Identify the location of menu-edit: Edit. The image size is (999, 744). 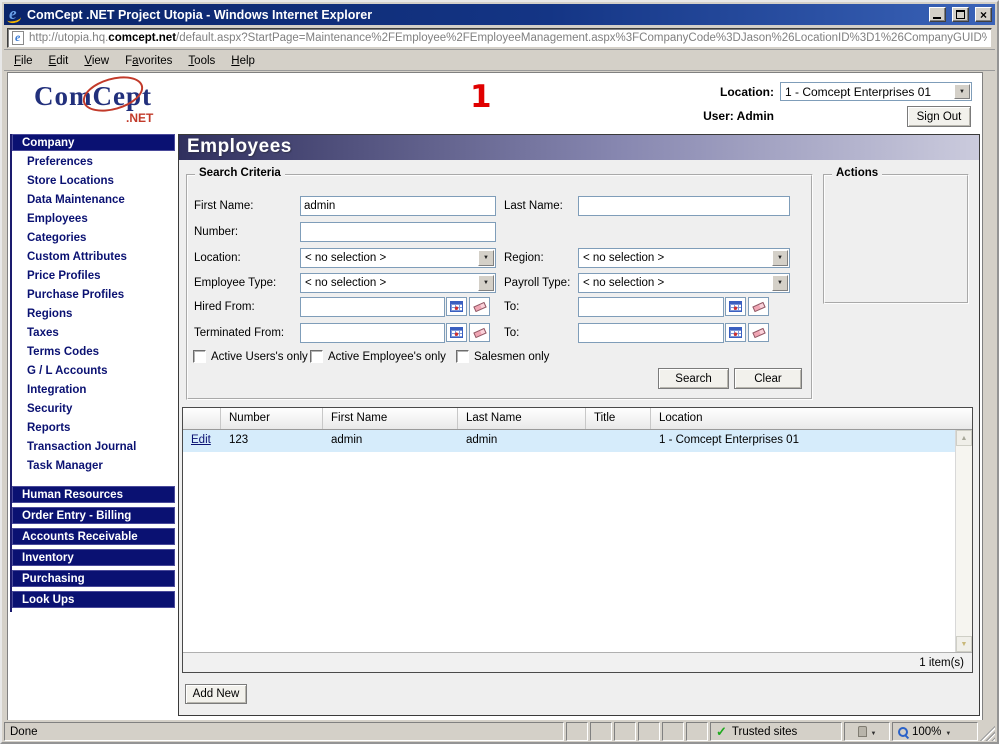
(60, 61).